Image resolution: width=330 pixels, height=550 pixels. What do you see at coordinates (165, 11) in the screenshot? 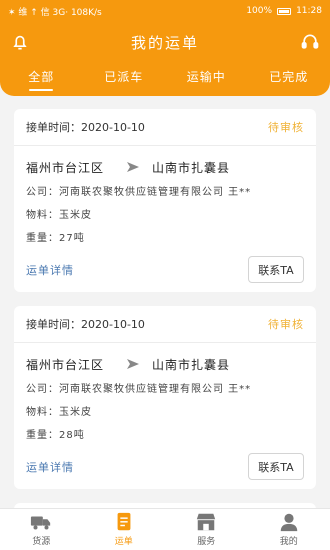
I see `status-bar: ✶ 维 ↑ 信 3G· 108K/s 100% 11:28` at bounding box center [165, 11].